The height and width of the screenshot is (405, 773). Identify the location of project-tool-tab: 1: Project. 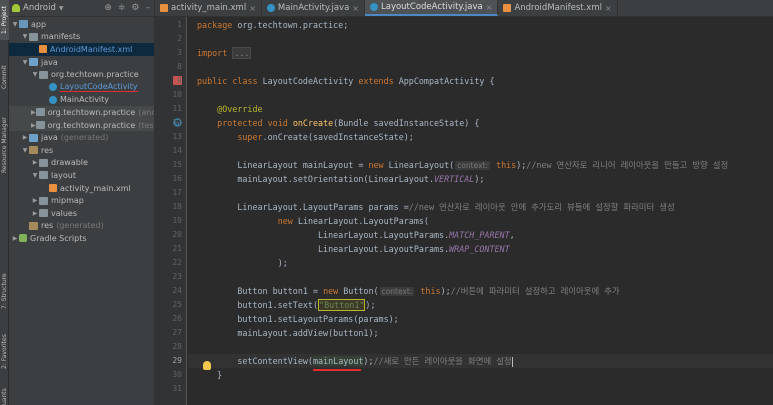
(4, 20).